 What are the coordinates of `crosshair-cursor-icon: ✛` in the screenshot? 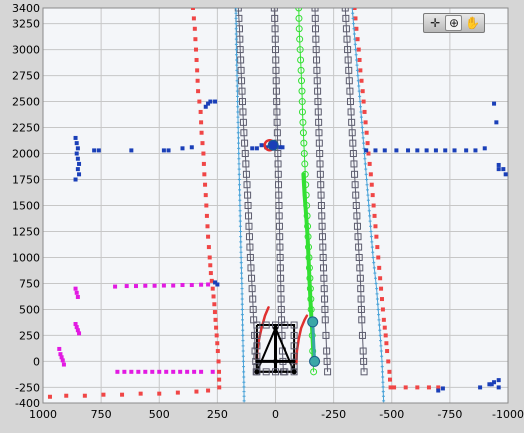 It's located at (435, 23).